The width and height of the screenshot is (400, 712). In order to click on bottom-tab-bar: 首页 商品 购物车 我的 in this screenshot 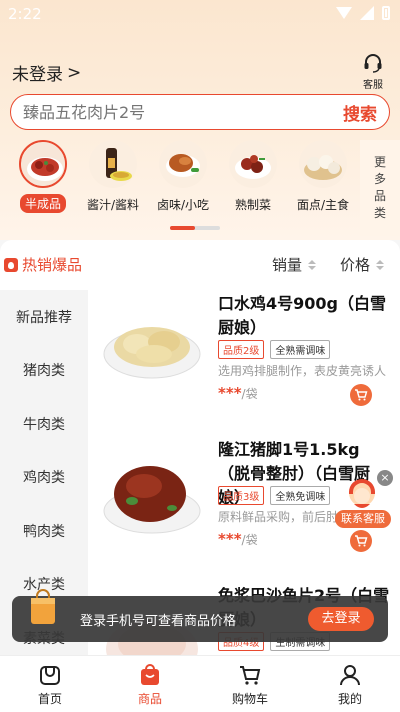, I will do `click(200, 683)`.